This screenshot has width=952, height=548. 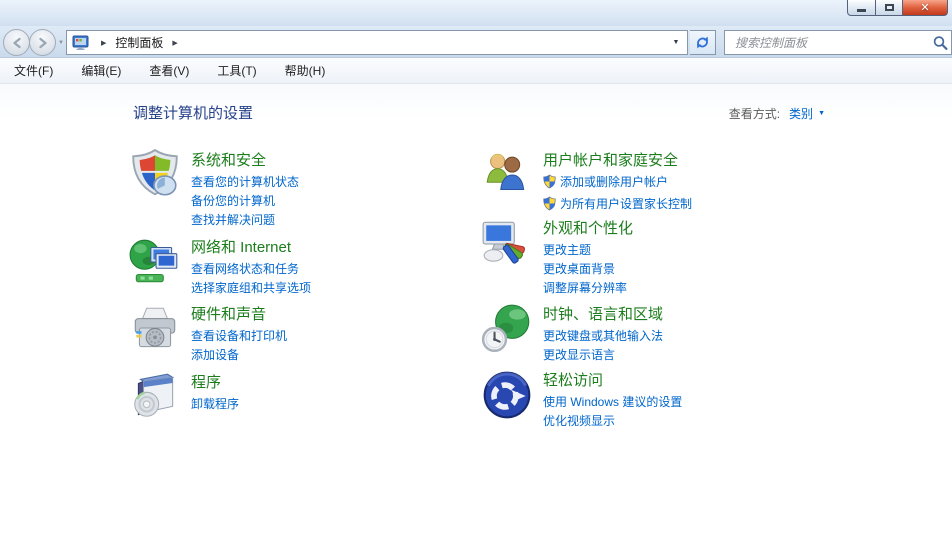 What do you see at coordinates (324, 288) in the screenshot?
I see `link-homegroup-sharing: 选择家庭组和共享选项` at bounding box center [324, 288].